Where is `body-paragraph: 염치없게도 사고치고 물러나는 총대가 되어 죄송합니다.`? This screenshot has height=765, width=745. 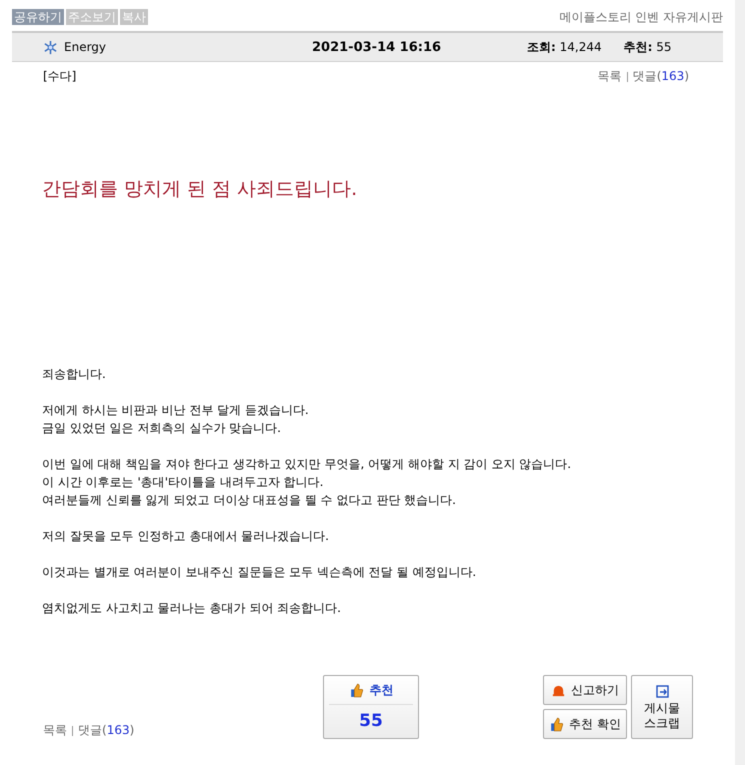 body-paragraph: 염치없게도 사고치고 물러나는 총대가 되어 죄송합니다. is located at coordinates (192, 608).